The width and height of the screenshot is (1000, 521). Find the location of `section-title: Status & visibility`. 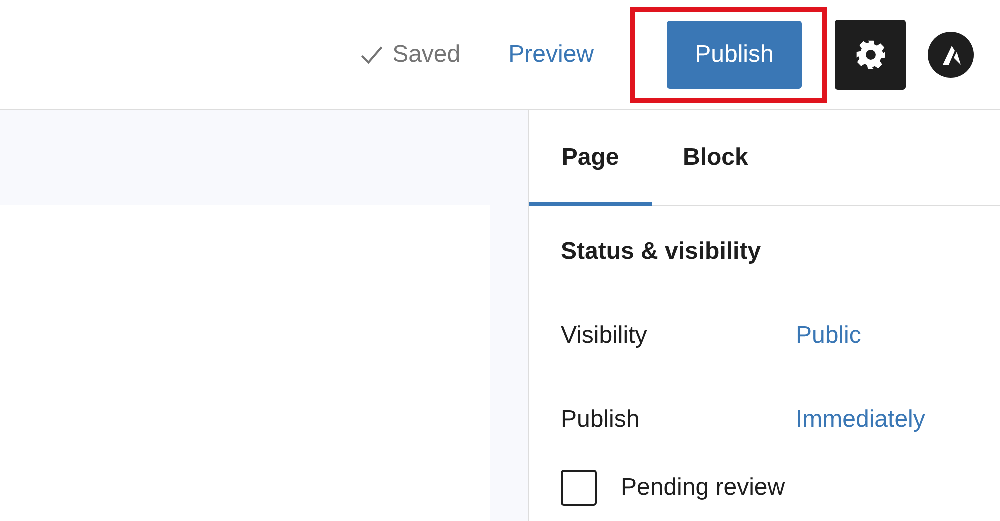

section-title: Status & visibility is located at coordinates (661, 252).